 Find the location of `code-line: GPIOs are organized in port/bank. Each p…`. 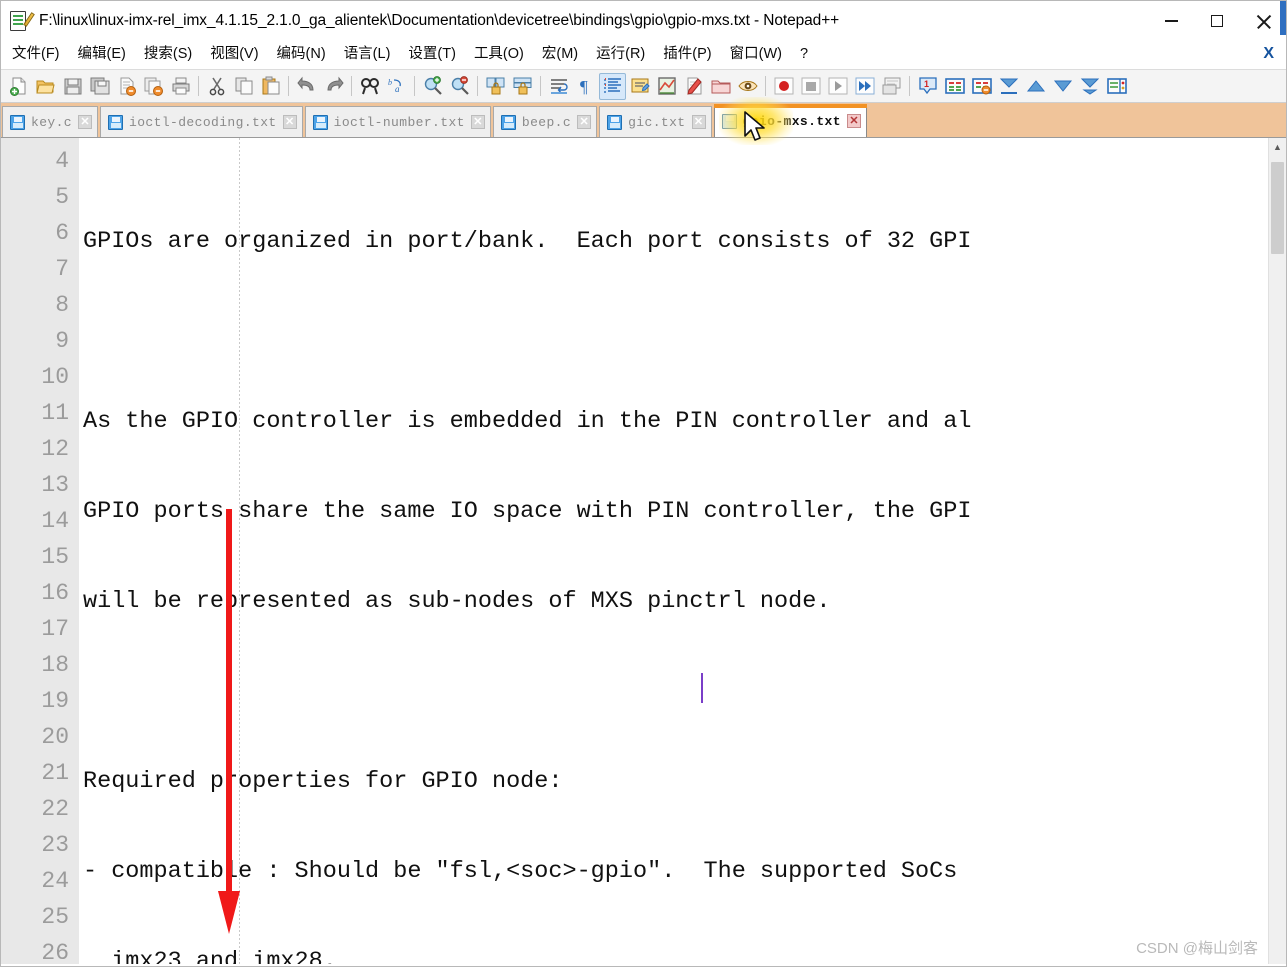

code-line: GPIOs are organized in port/bank. Each p… is located at coordinates (682, 242).